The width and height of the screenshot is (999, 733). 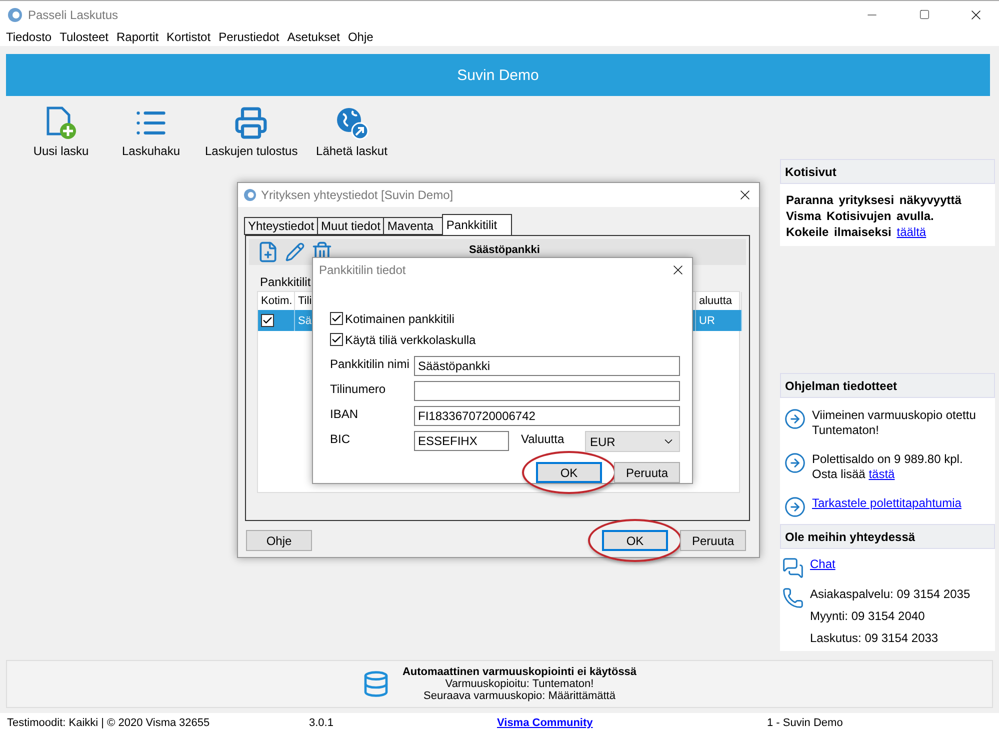 I want to click on toolbar-button: Lähetä laskut, so click(x=351, y=132).